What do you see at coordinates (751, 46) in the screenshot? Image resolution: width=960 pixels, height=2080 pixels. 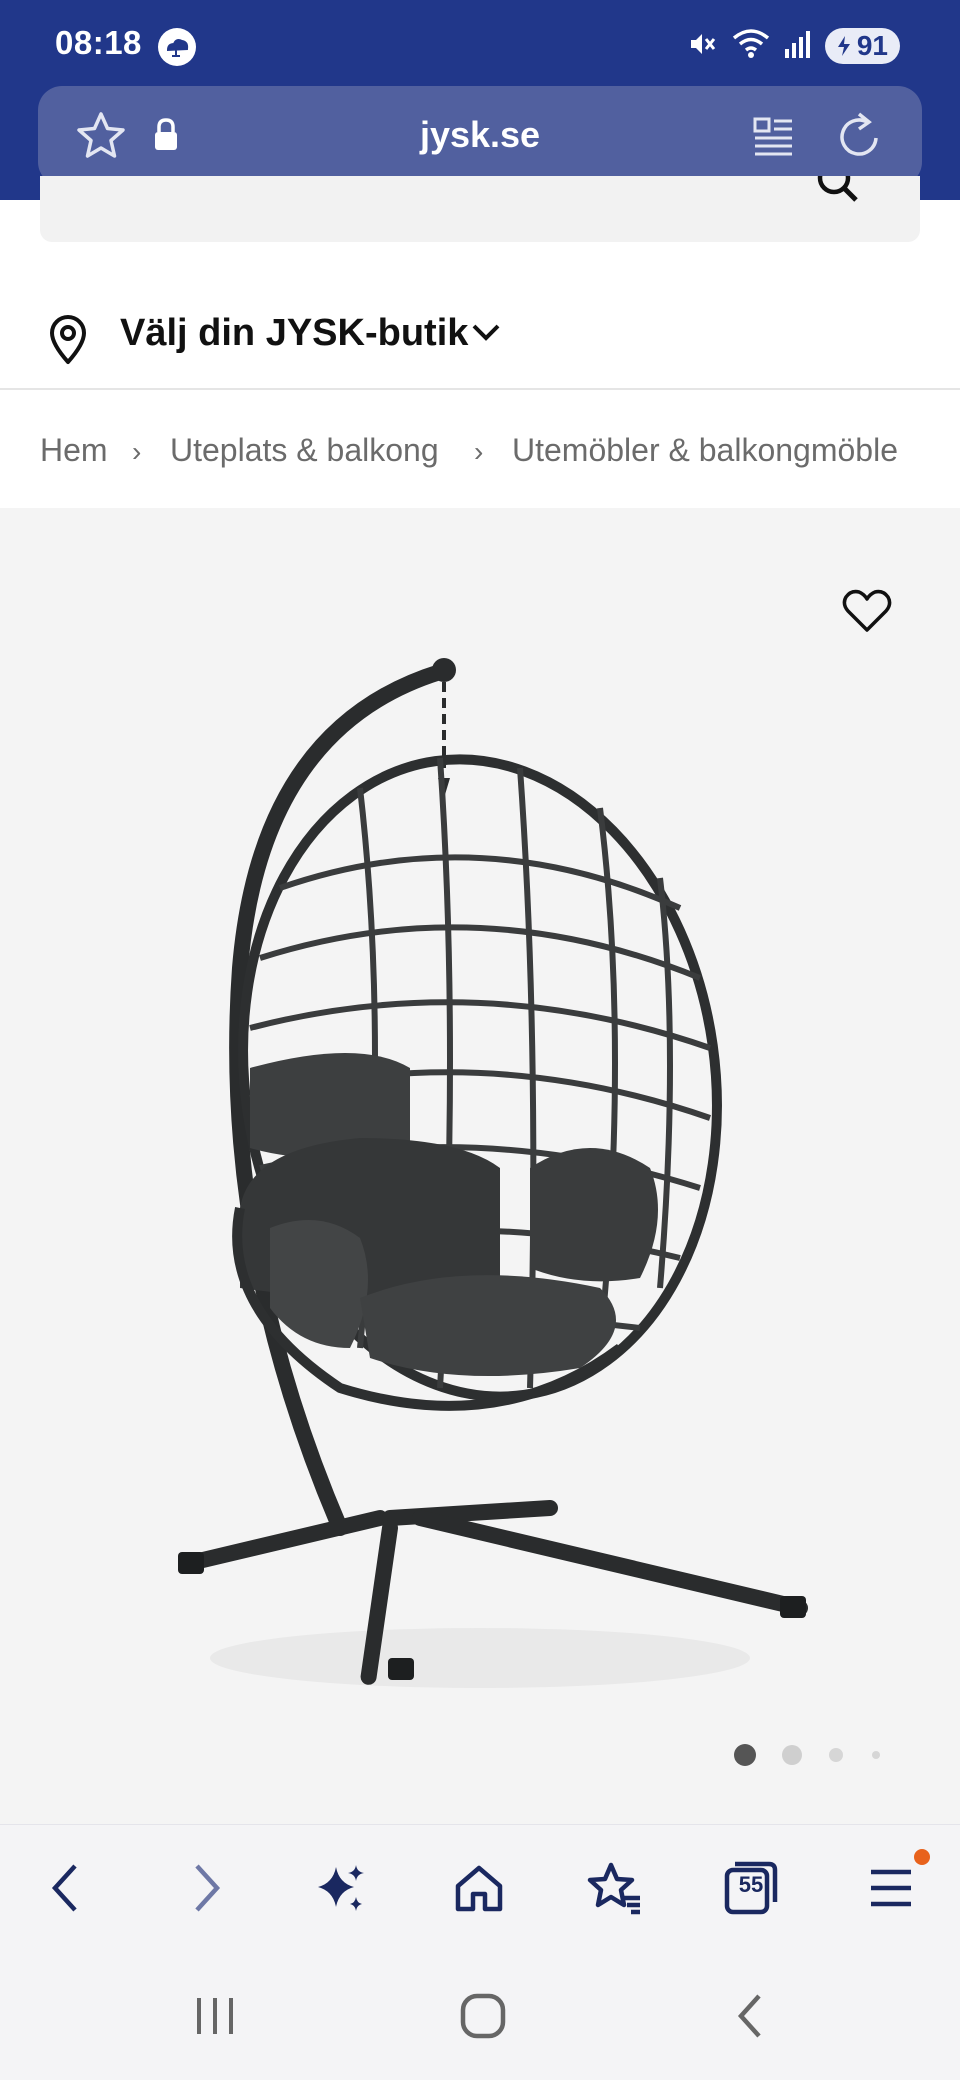 I see `wifi-icon` at bounding box center [751, 46].